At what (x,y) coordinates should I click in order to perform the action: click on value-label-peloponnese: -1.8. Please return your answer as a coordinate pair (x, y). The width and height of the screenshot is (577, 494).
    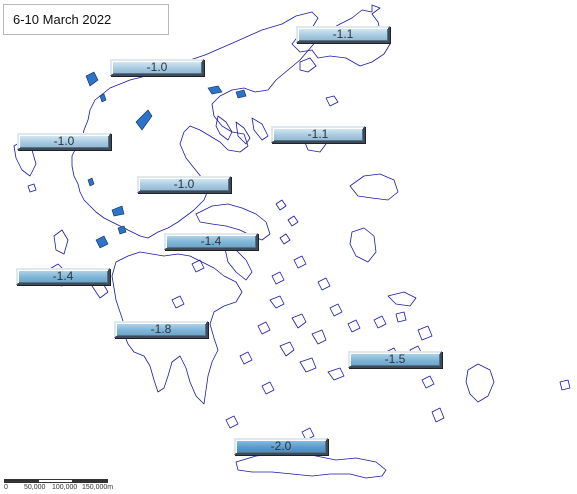
    Looking at the image, I should click on (161, 329).